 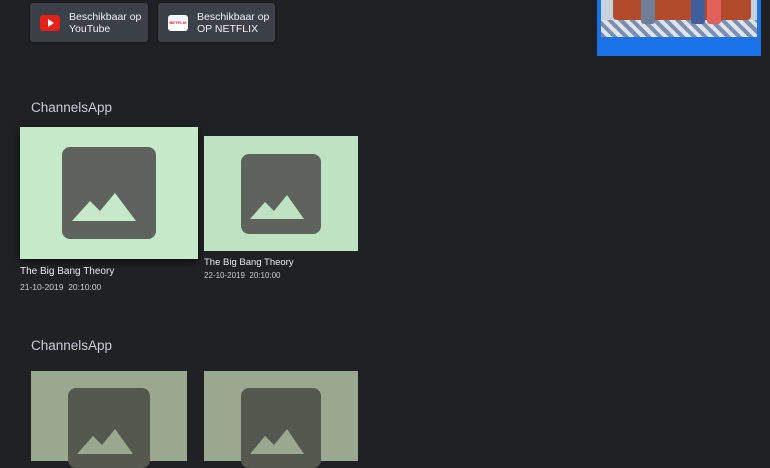 I want to click on program-card-focused, so click(x=109, y=193).